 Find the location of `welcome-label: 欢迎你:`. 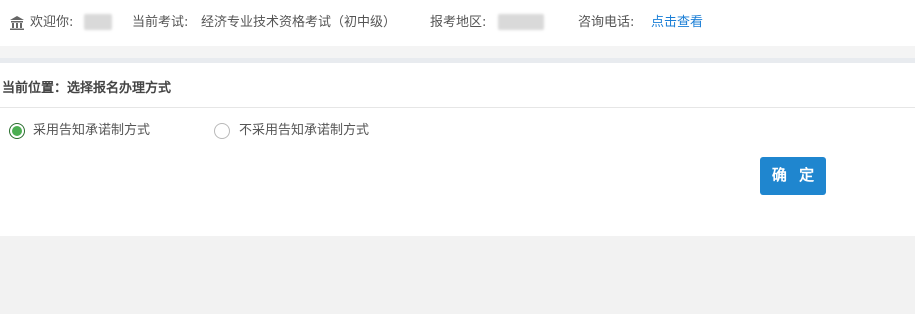

welcome-label: 欢迎你: is located at coordinates (52, 22).